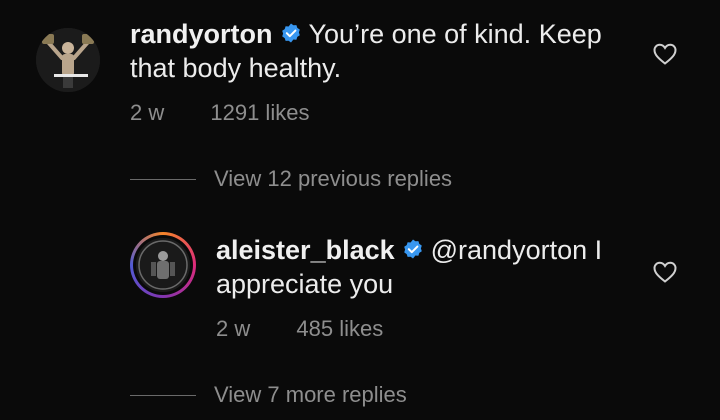  What do you see at coordinates (339, 329) in the screenshot?
I see `comment-likes: 485 likes` at bounding box center [339, 329].